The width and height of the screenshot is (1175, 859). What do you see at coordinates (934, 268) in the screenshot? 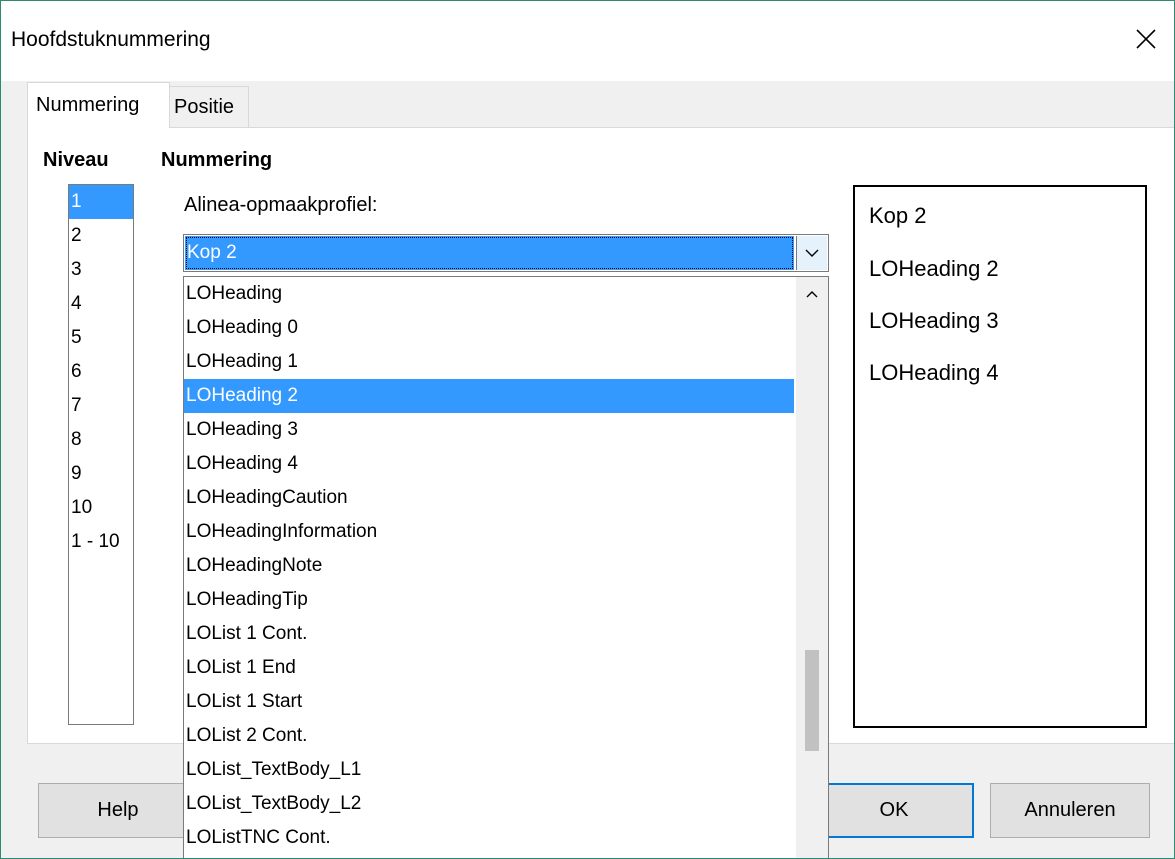
I see `preview-line: LOHeading 2` at bounding box center [934, 268].